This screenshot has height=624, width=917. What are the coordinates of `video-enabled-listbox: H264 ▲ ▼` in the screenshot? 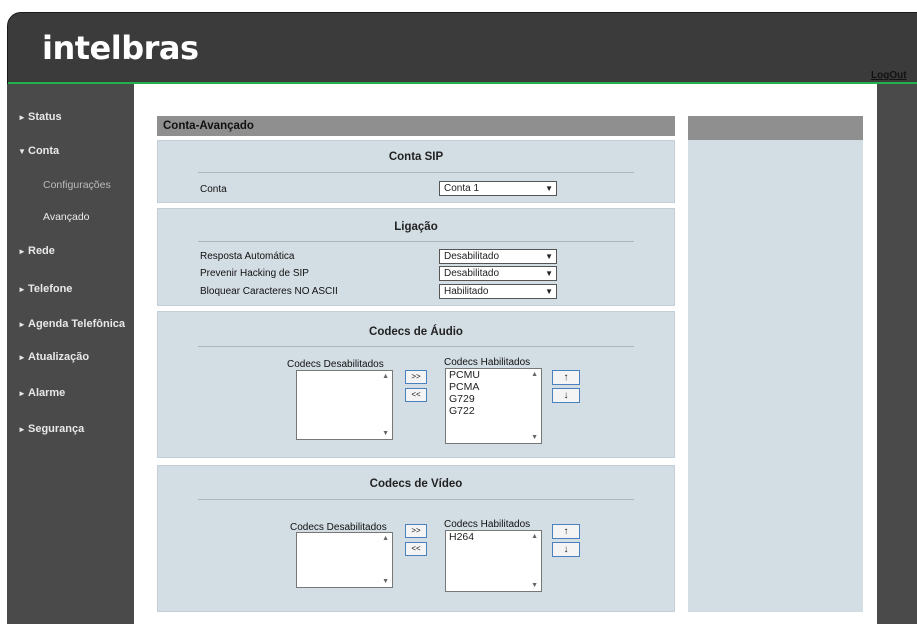 It's located at (493, 561).